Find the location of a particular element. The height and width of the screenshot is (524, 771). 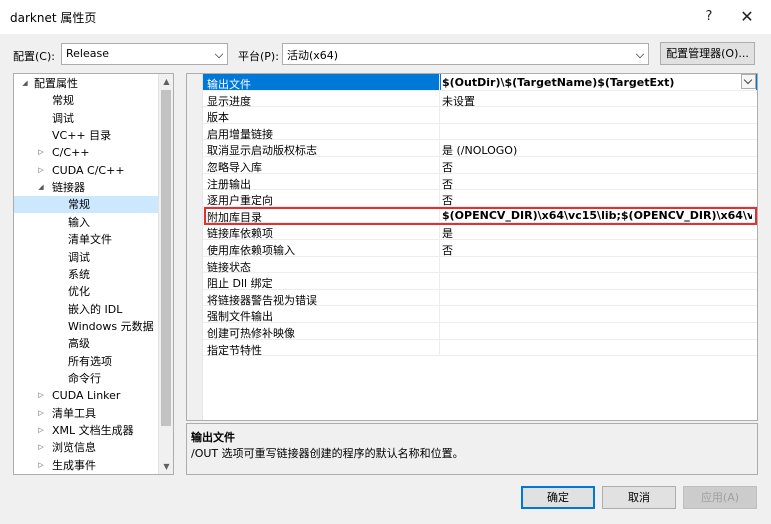

tree-item: 输入 is located at coordinates (87, 222).